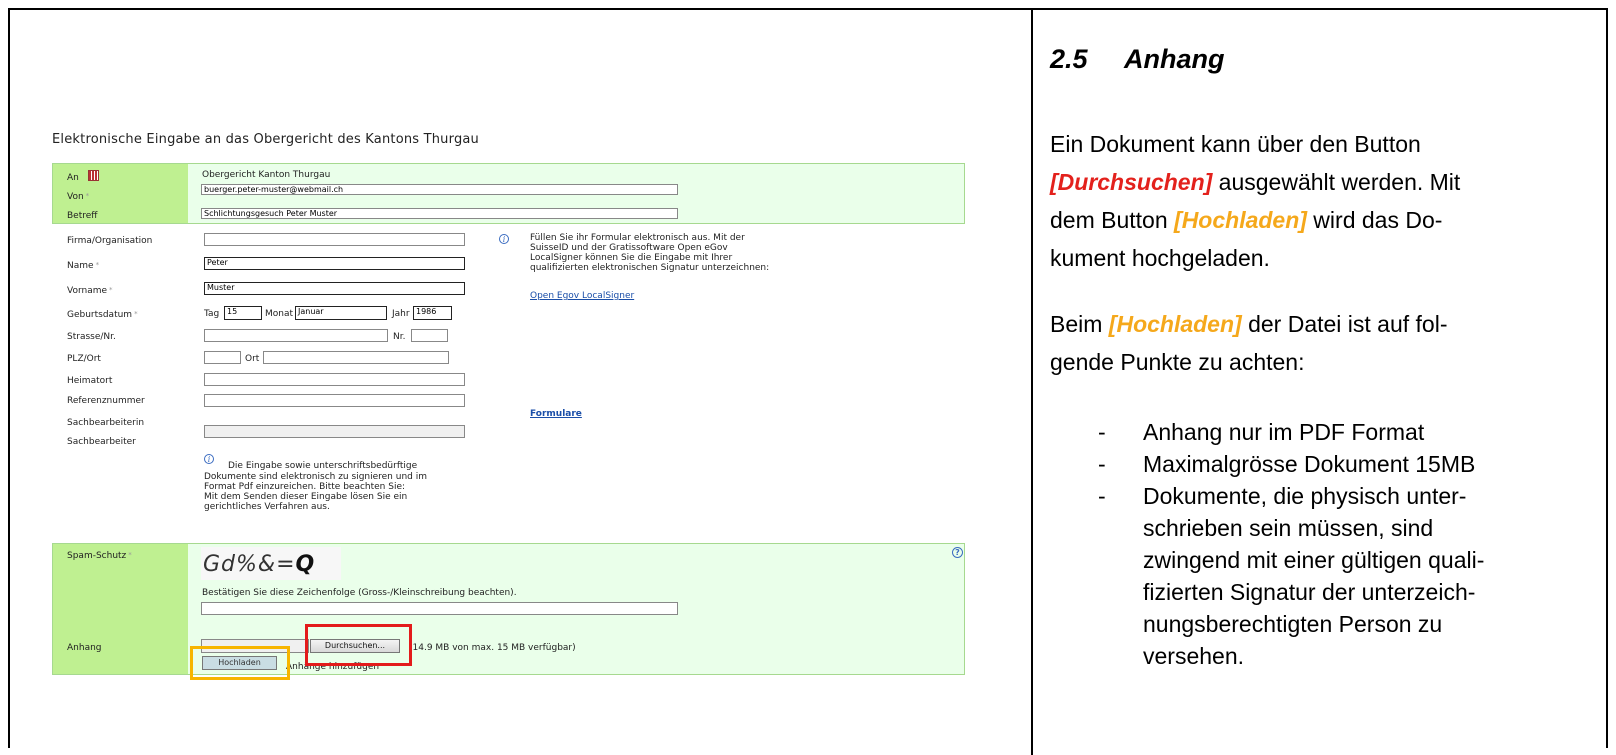 This screenshot has width=1616, height=755. What do you see at coordinates (90, 381) in the screenshot?
I see `heimatort-label: Heimatort` at bounding box center [90, 381].